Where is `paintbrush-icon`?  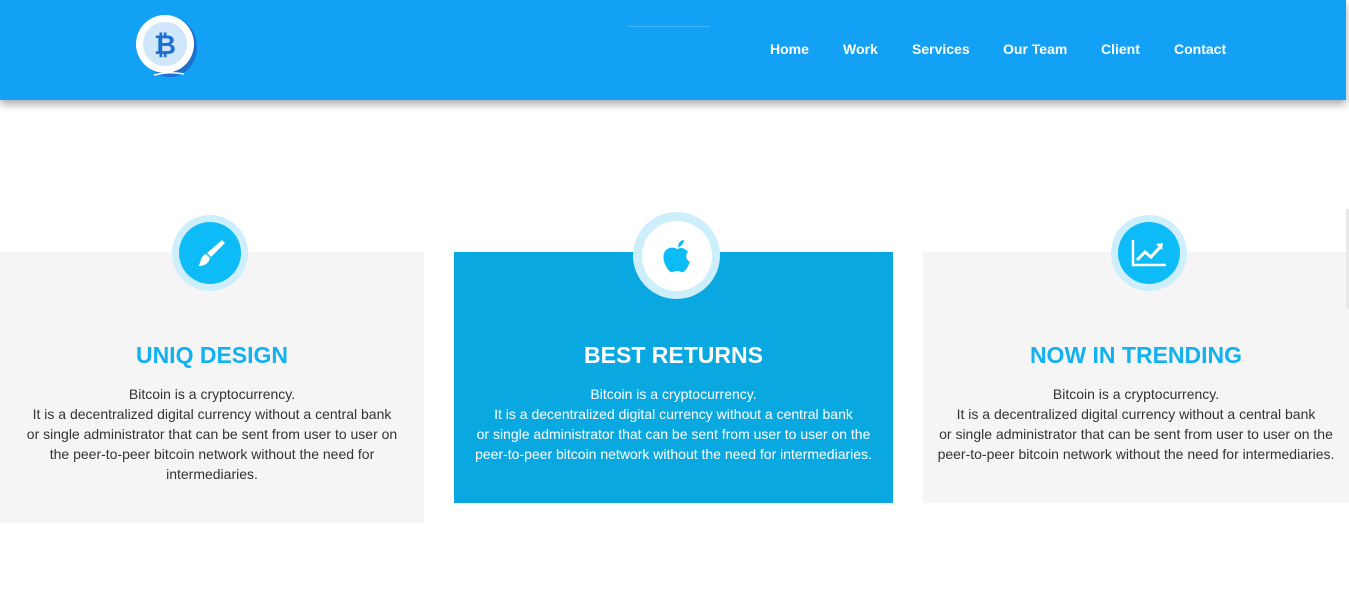 paintbrush-icon is located at coordinates (211, 253).